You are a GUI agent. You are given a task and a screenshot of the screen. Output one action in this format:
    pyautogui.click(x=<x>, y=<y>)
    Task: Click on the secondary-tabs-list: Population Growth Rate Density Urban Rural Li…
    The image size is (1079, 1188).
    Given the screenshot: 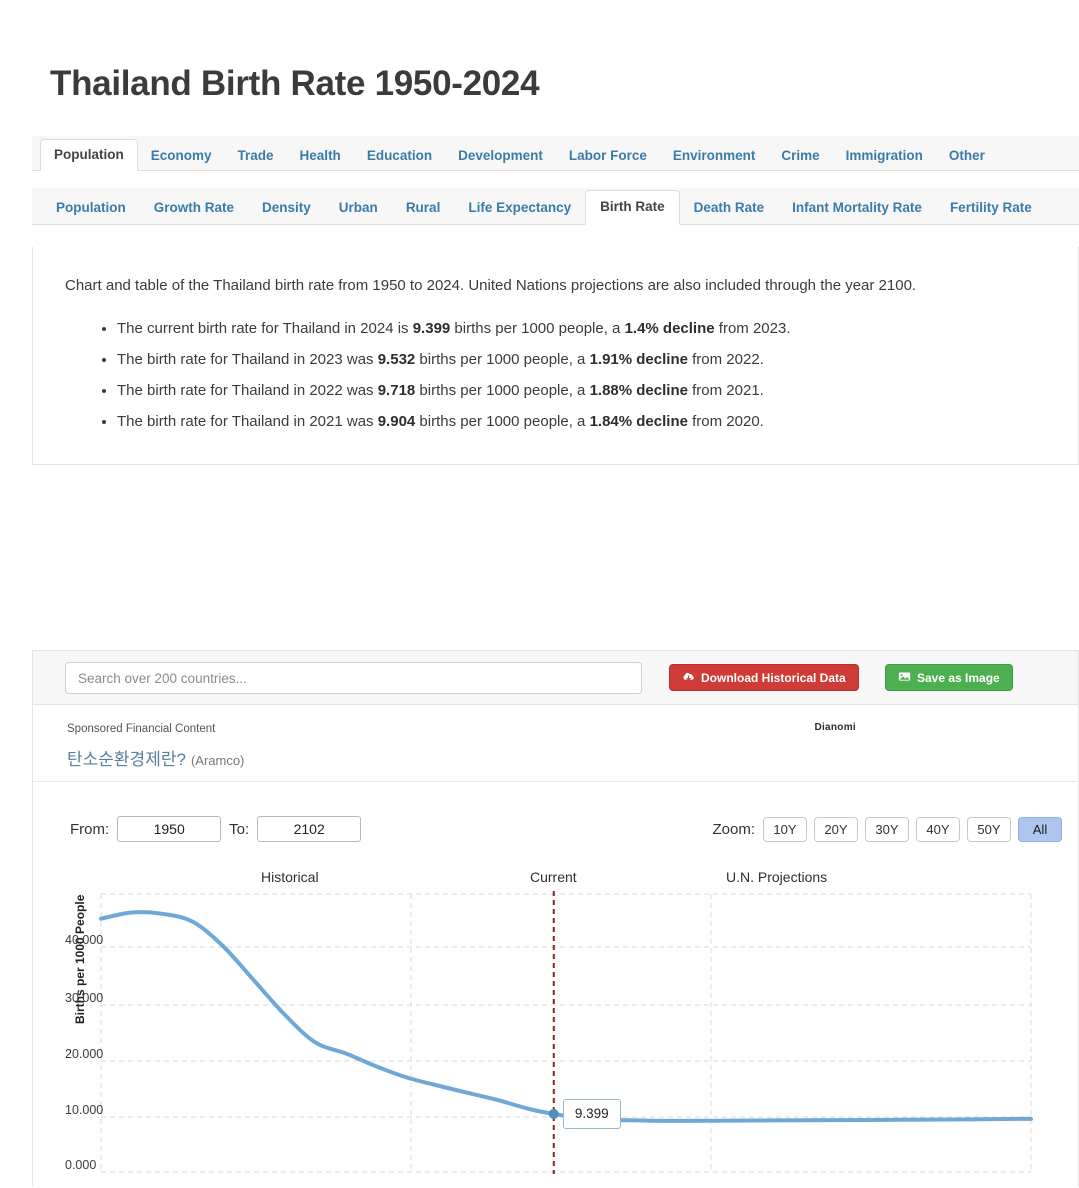 What is the action you would take?
    pyautogui.click(x=555, y=206)
    